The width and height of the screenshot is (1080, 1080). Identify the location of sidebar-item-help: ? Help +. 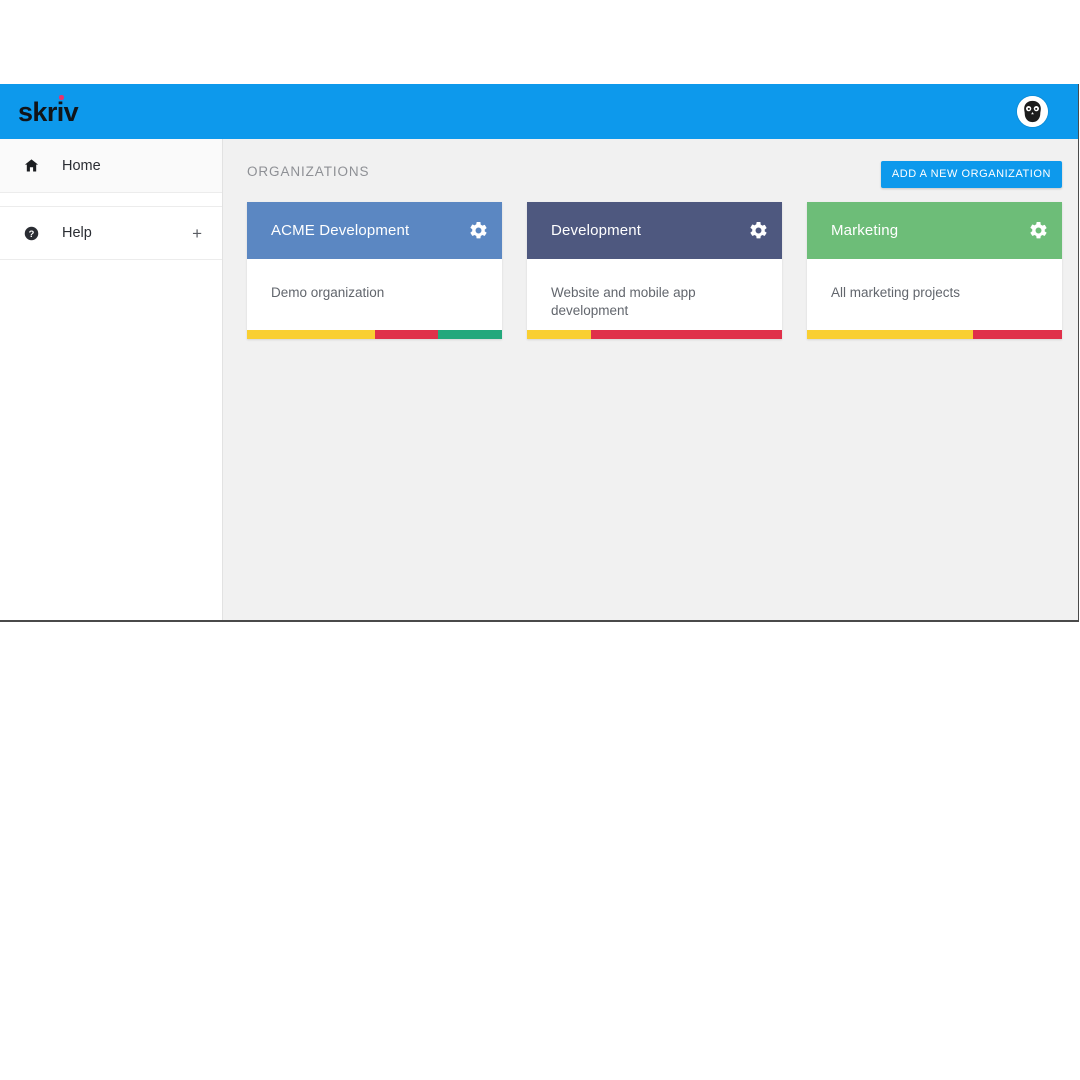
(111, 233).